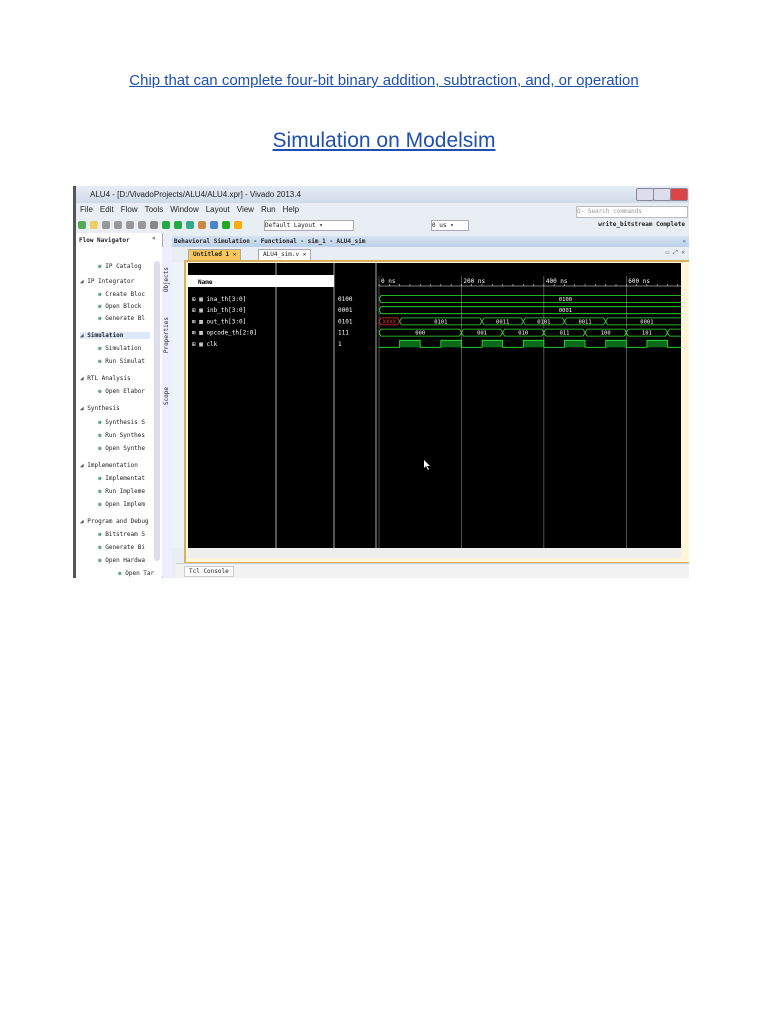 The width and height of the screenshot is (768, 1024). I want to click on nav-item: ● Implementat, so click(121, 478).